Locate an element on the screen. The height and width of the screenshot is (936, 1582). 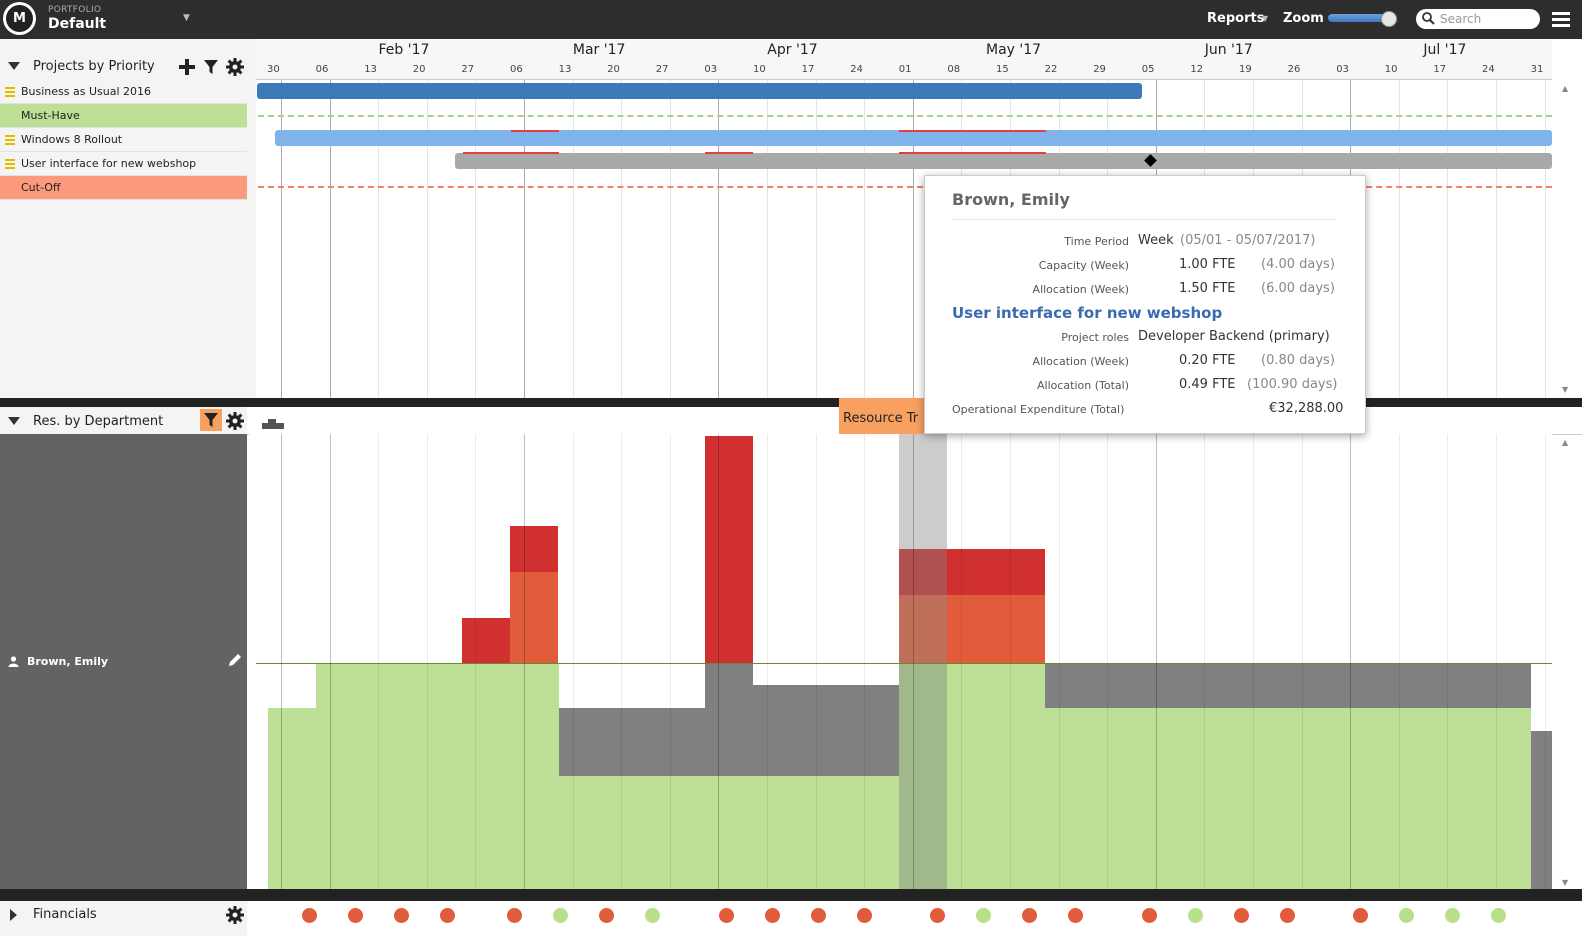
project-name: User interface for new webshop is located at coordinates (109, 163).